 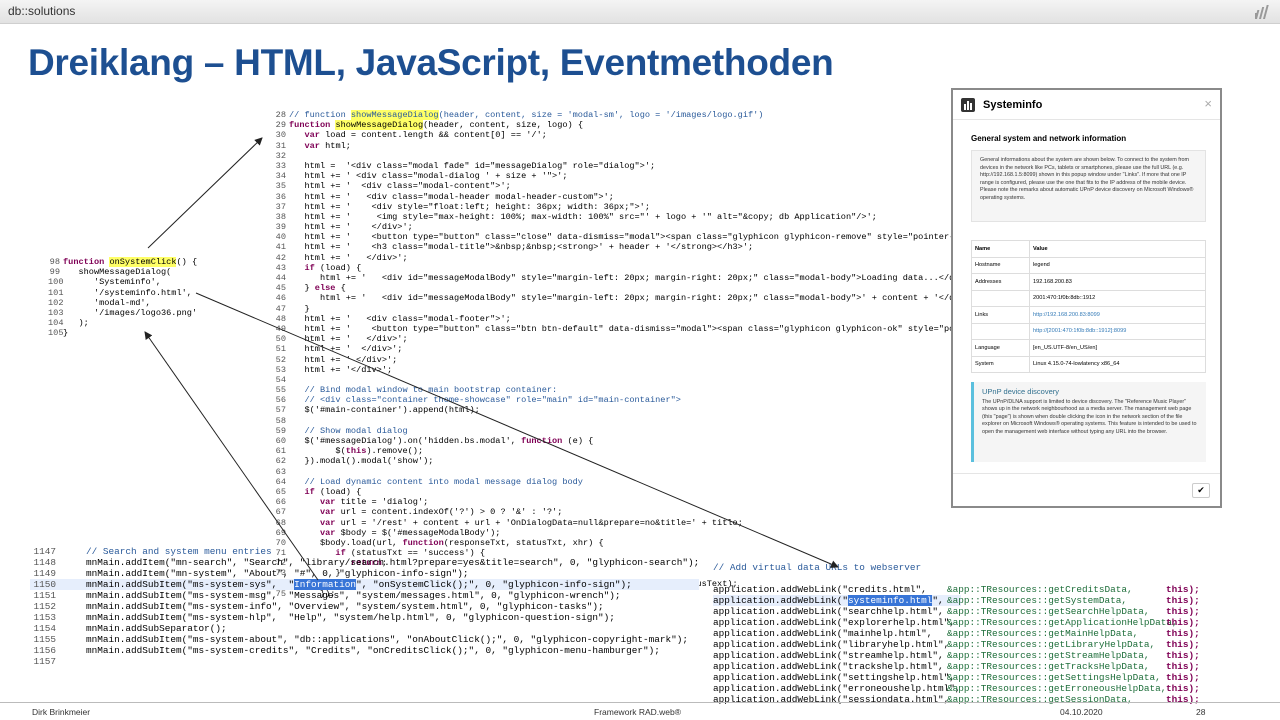 What do you see at coordinates (280, 115) in the screenshot?
I see `line-number: 28` at bounding box center [280, 115].